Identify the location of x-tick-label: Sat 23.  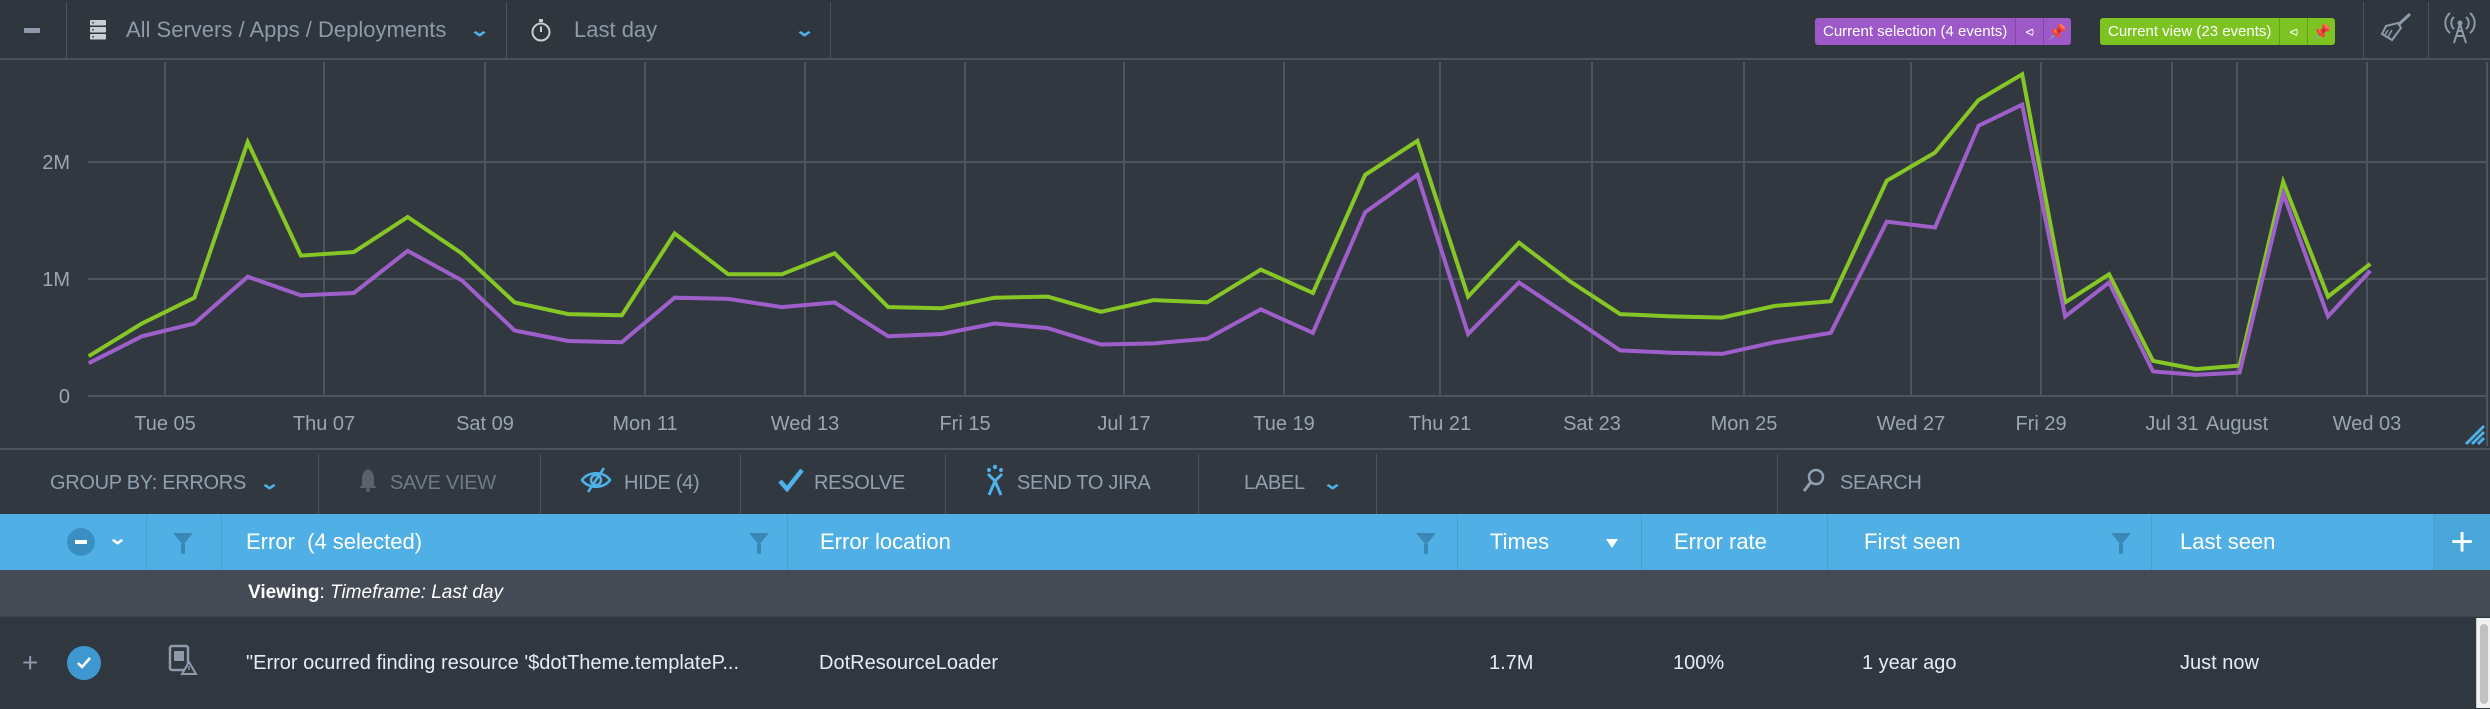
(1592, 424).